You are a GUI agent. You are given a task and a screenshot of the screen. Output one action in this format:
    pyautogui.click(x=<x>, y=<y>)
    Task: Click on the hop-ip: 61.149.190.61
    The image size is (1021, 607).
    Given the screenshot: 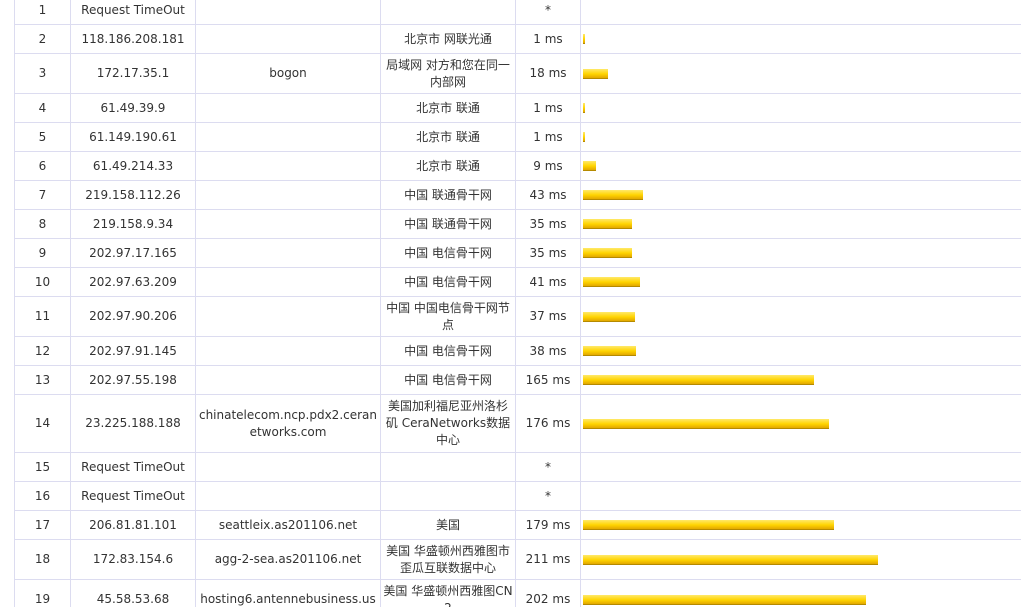 What is the action you would take?
    pyautogui.click(x=133, y=137)
    